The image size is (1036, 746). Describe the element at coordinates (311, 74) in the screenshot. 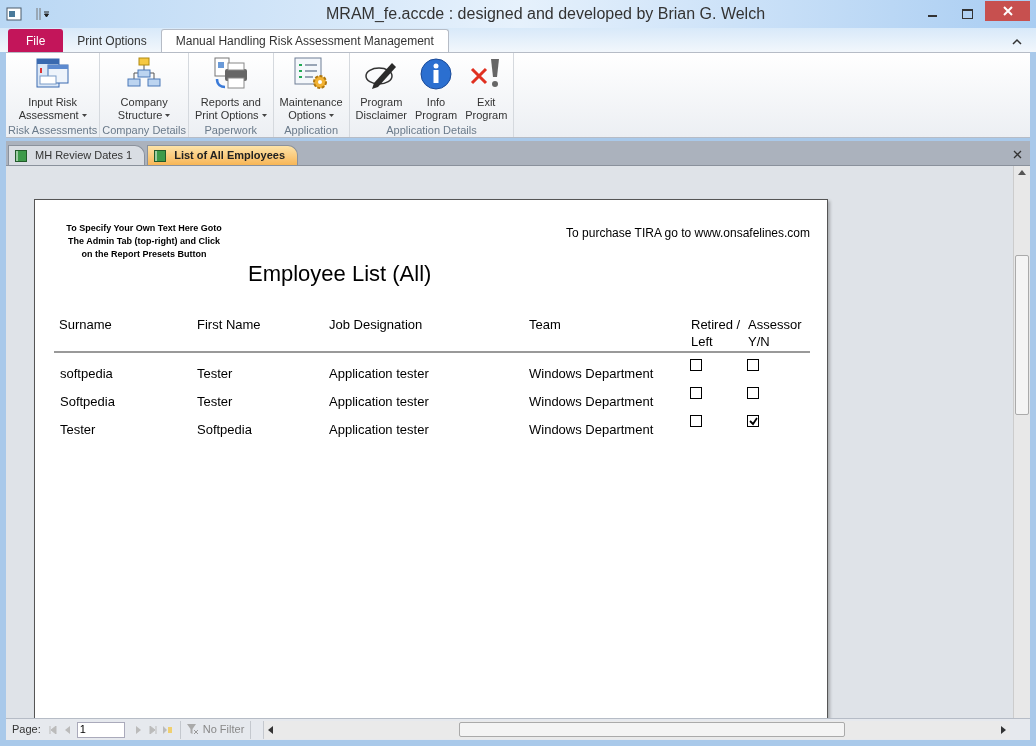

I see `checklist-gear-icon` at that location.